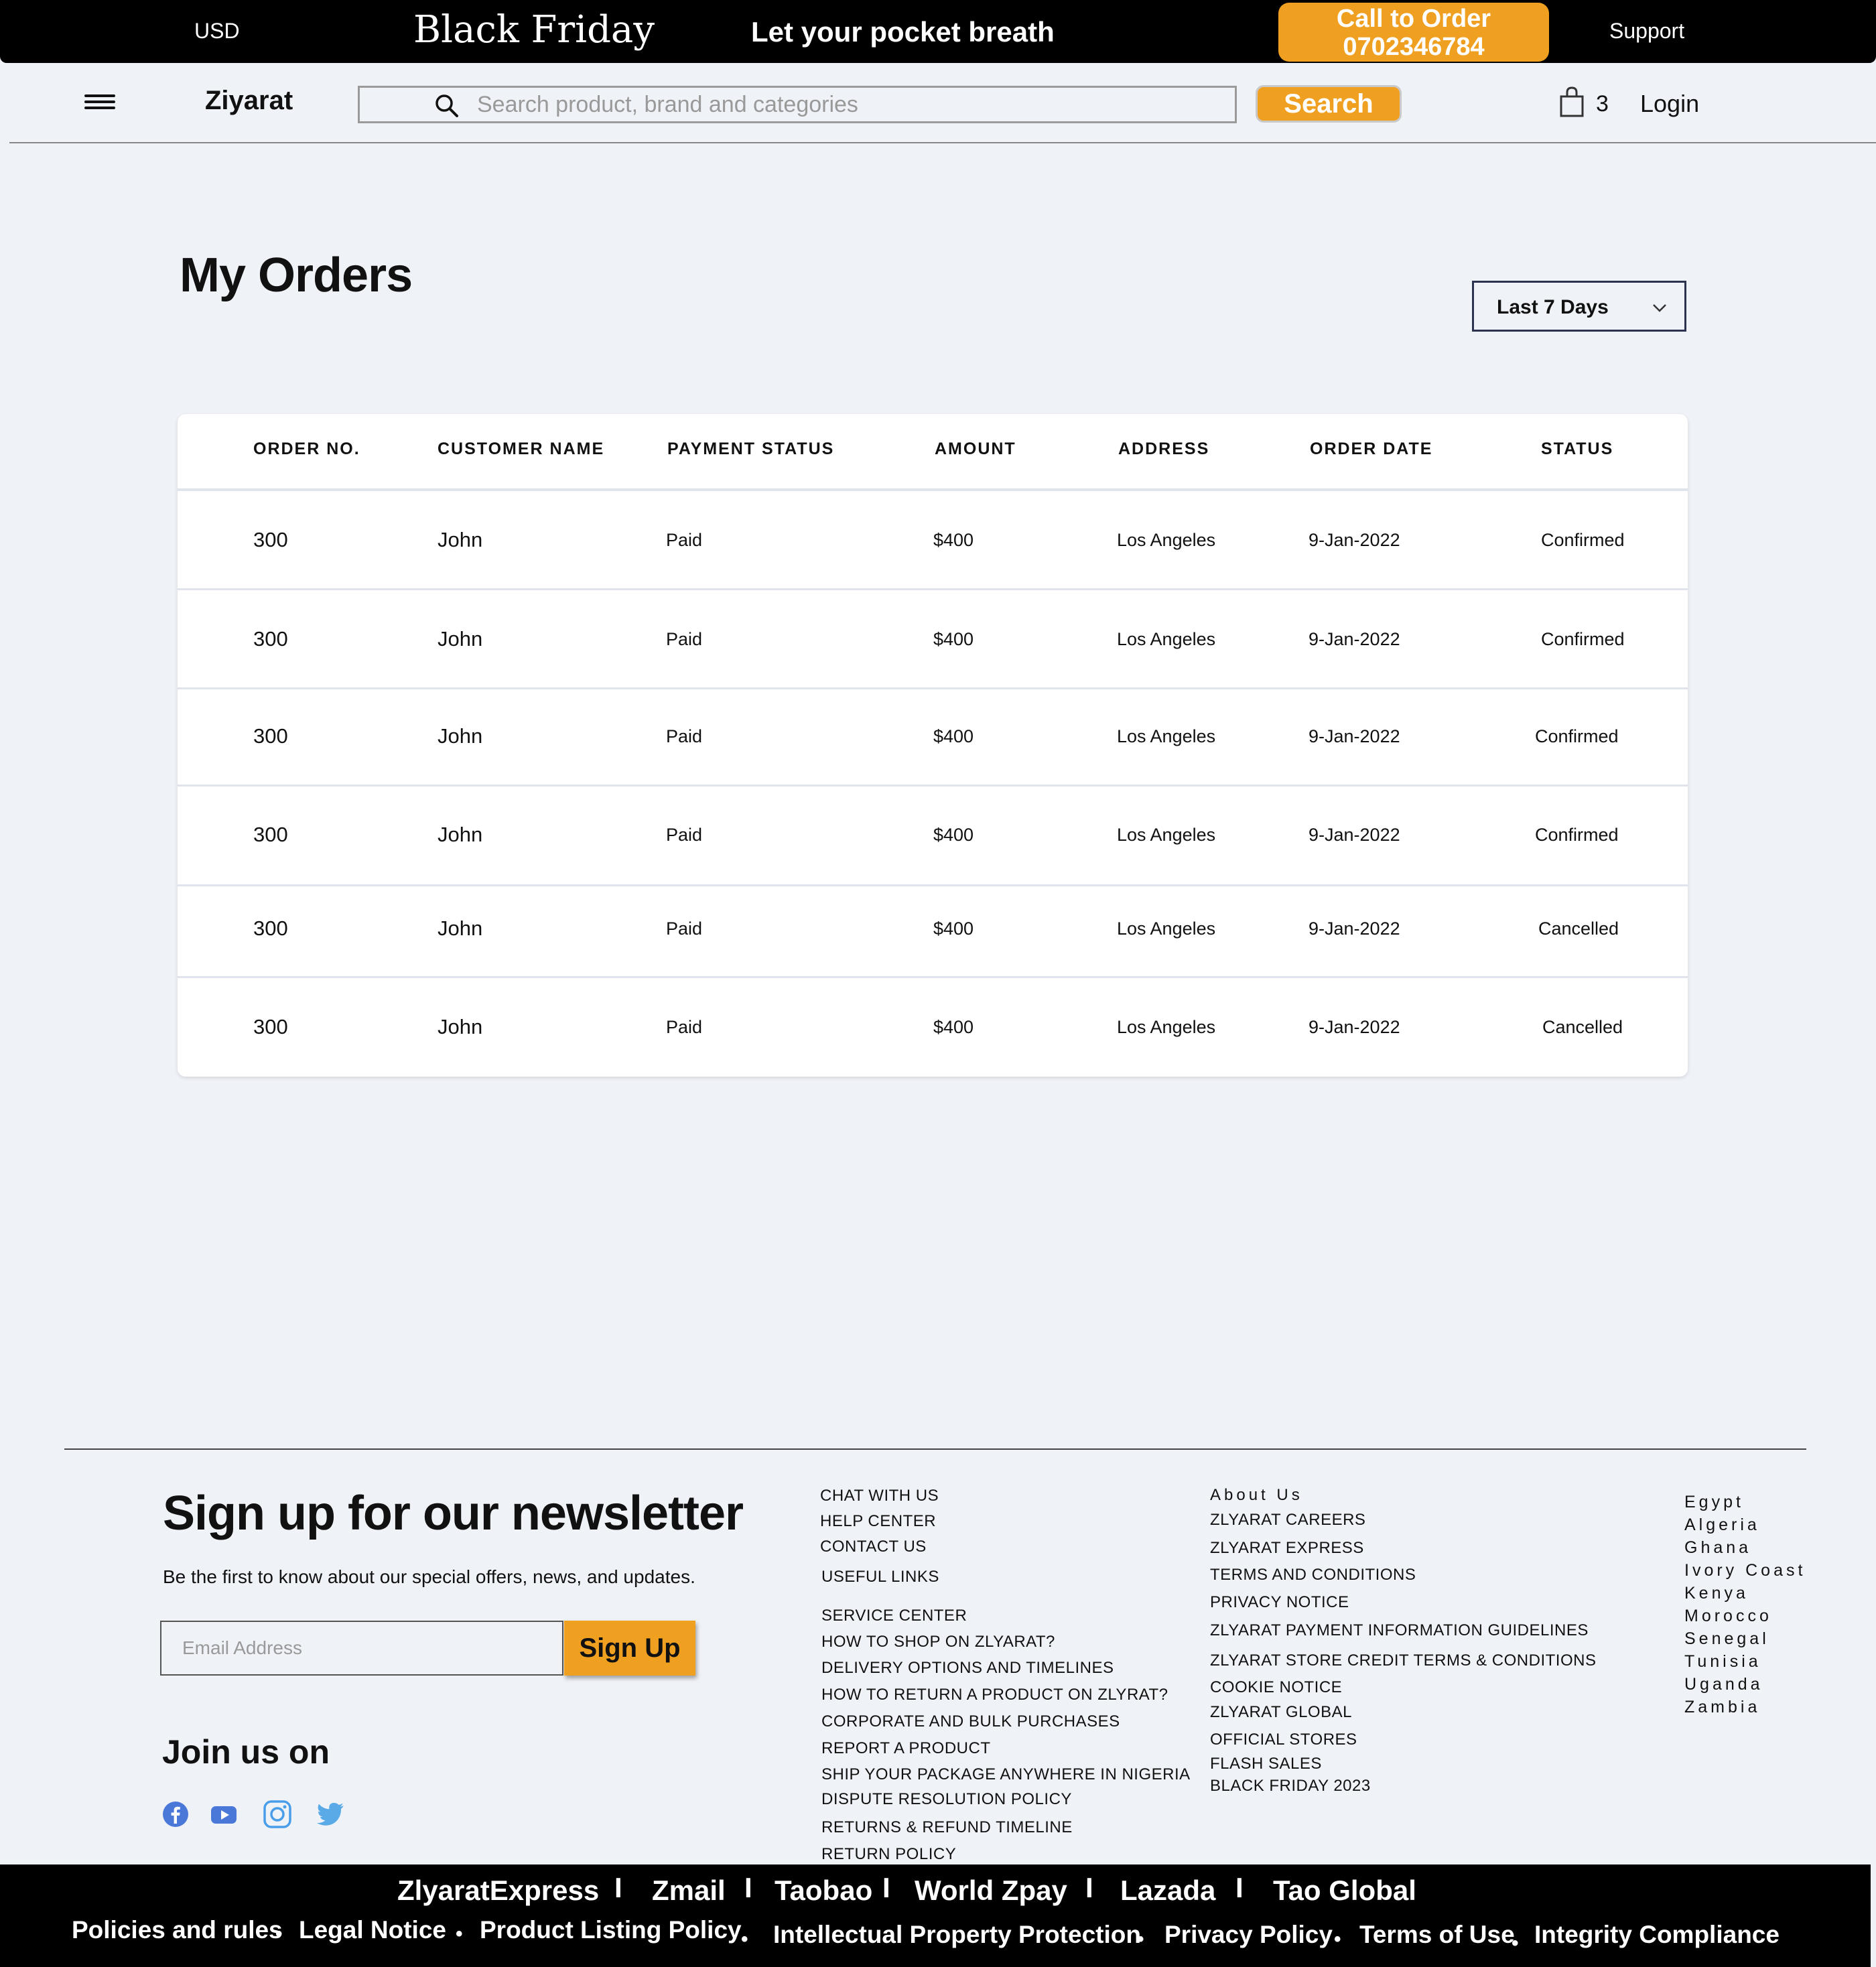  What do you see at coordinates (748, 1888) in the screenshot?
I see `separator: I` at bounding box center [748, 1888].